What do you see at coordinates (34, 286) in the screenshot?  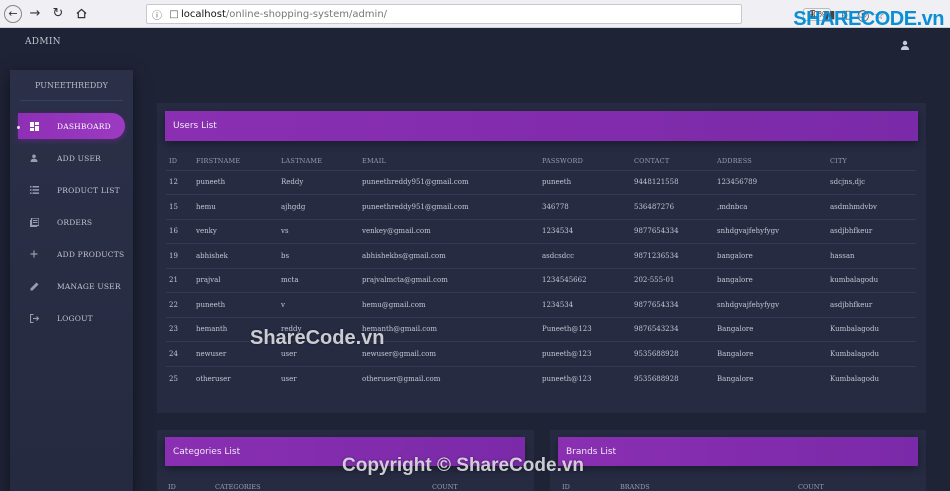 I see `edit-icon` at bounding box center [34, 286].